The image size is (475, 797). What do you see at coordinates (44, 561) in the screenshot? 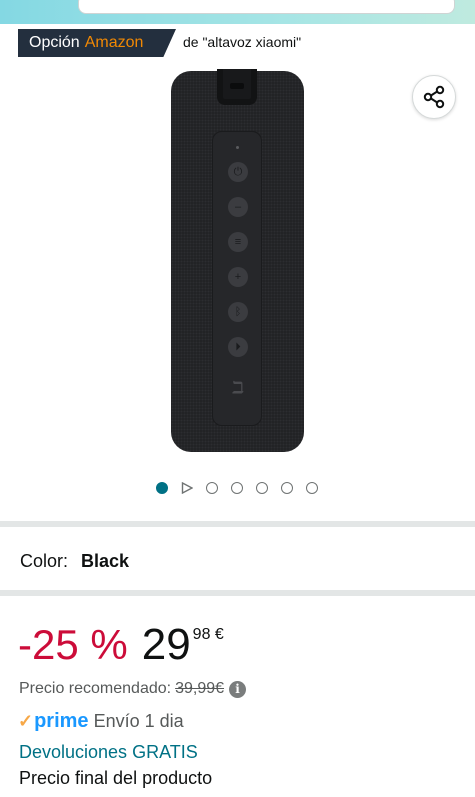
I see `color-label: Color:` at bounding box center [44, 561].